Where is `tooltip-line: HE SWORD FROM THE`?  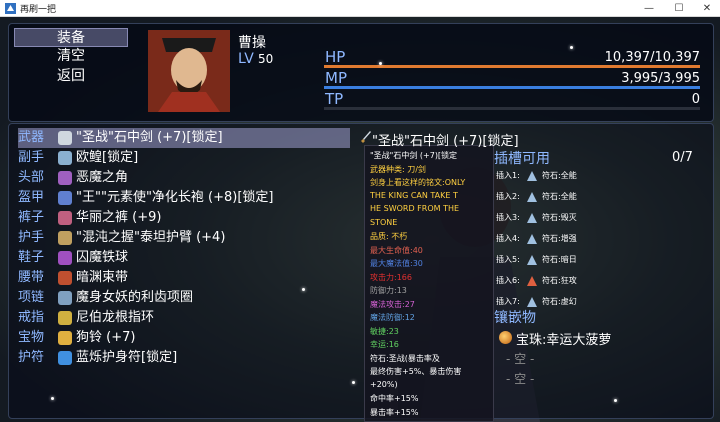 tooltip-line: HE SWORD FROM THE is located at coordinates (415, 208).